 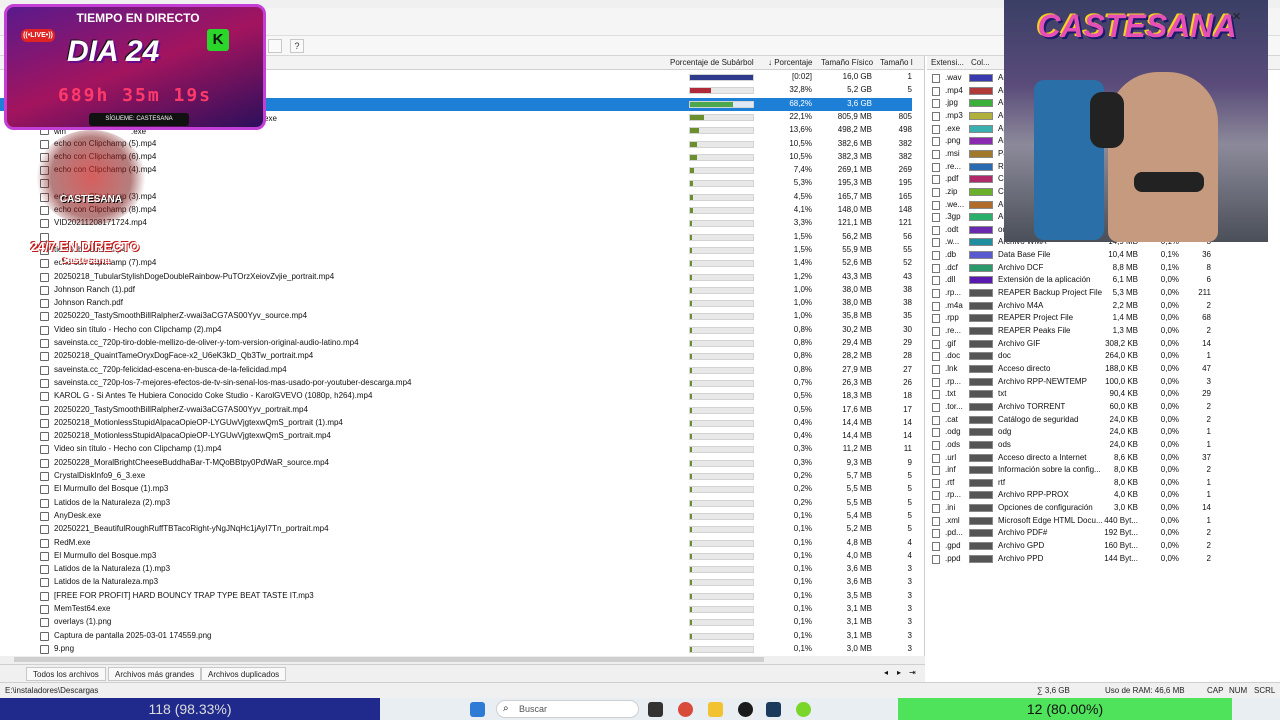 I want to click on extension-row: .rp... Archivo RPP-PROX 4,0 KB 0,0% 1, so click(x=1103, y=495).